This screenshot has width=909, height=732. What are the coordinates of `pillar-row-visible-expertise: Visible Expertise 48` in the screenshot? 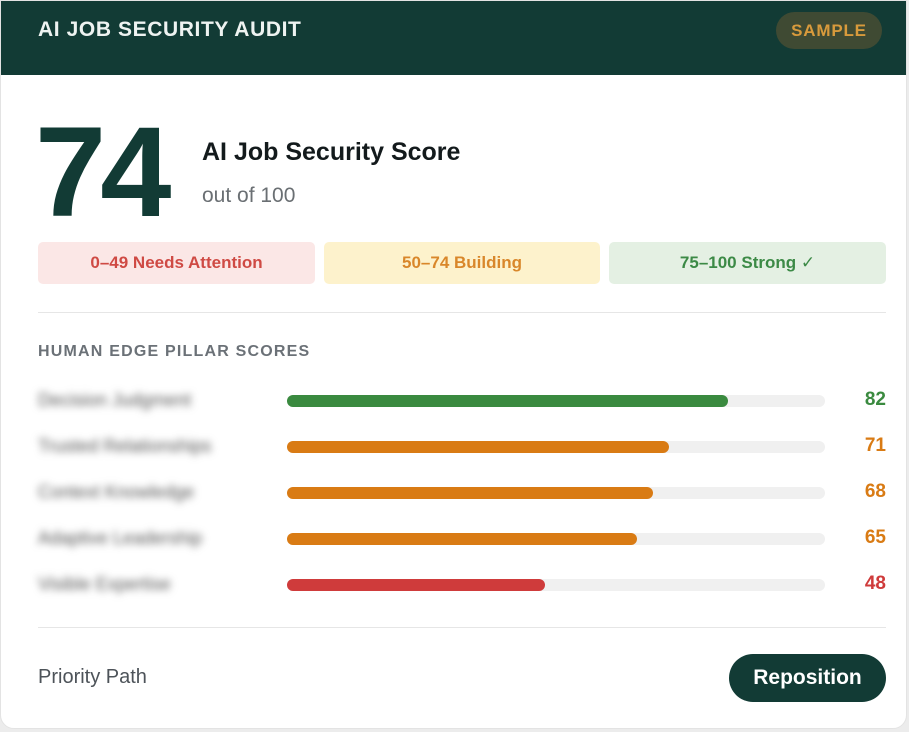 It's located at (462, 585).